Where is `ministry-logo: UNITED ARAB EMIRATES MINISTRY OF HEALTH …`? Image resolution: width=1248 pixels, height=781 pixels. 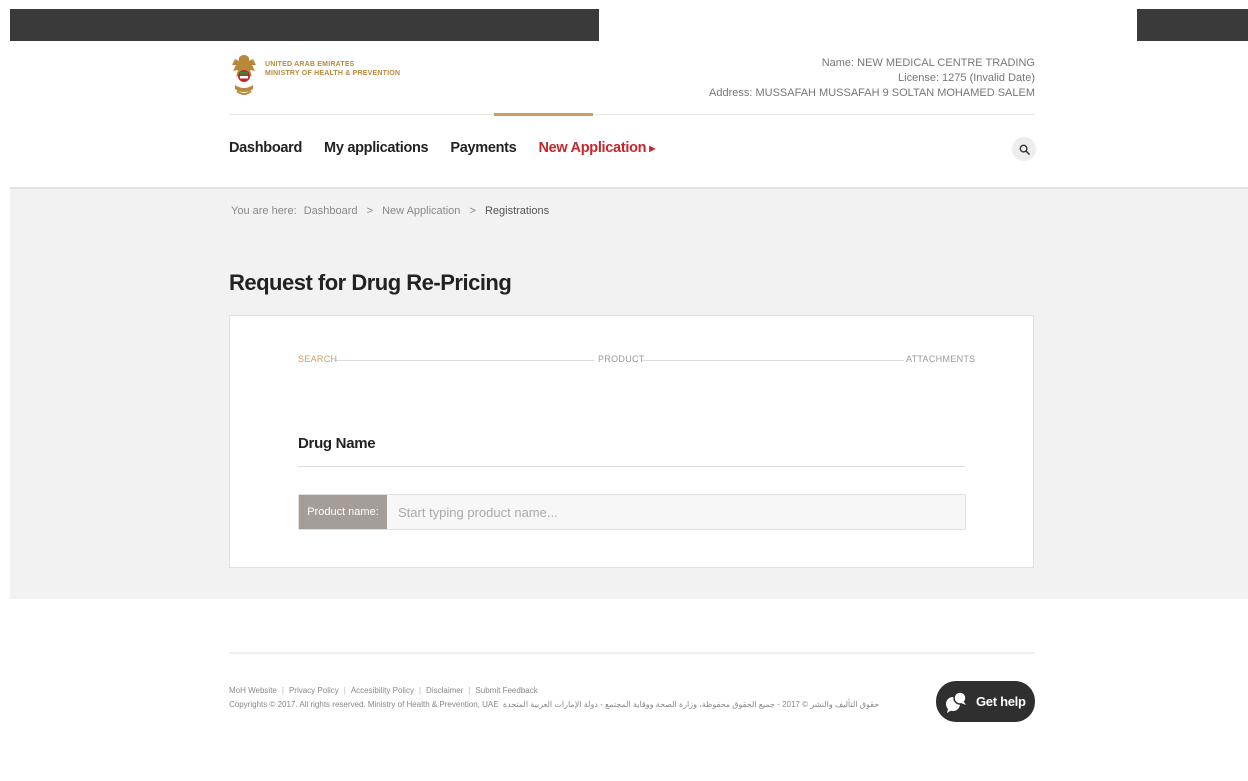
ministry-logo: UNITED ARAB EMIRATES MINISTRY OF HEALTH … is located at coordinates (314, 76).